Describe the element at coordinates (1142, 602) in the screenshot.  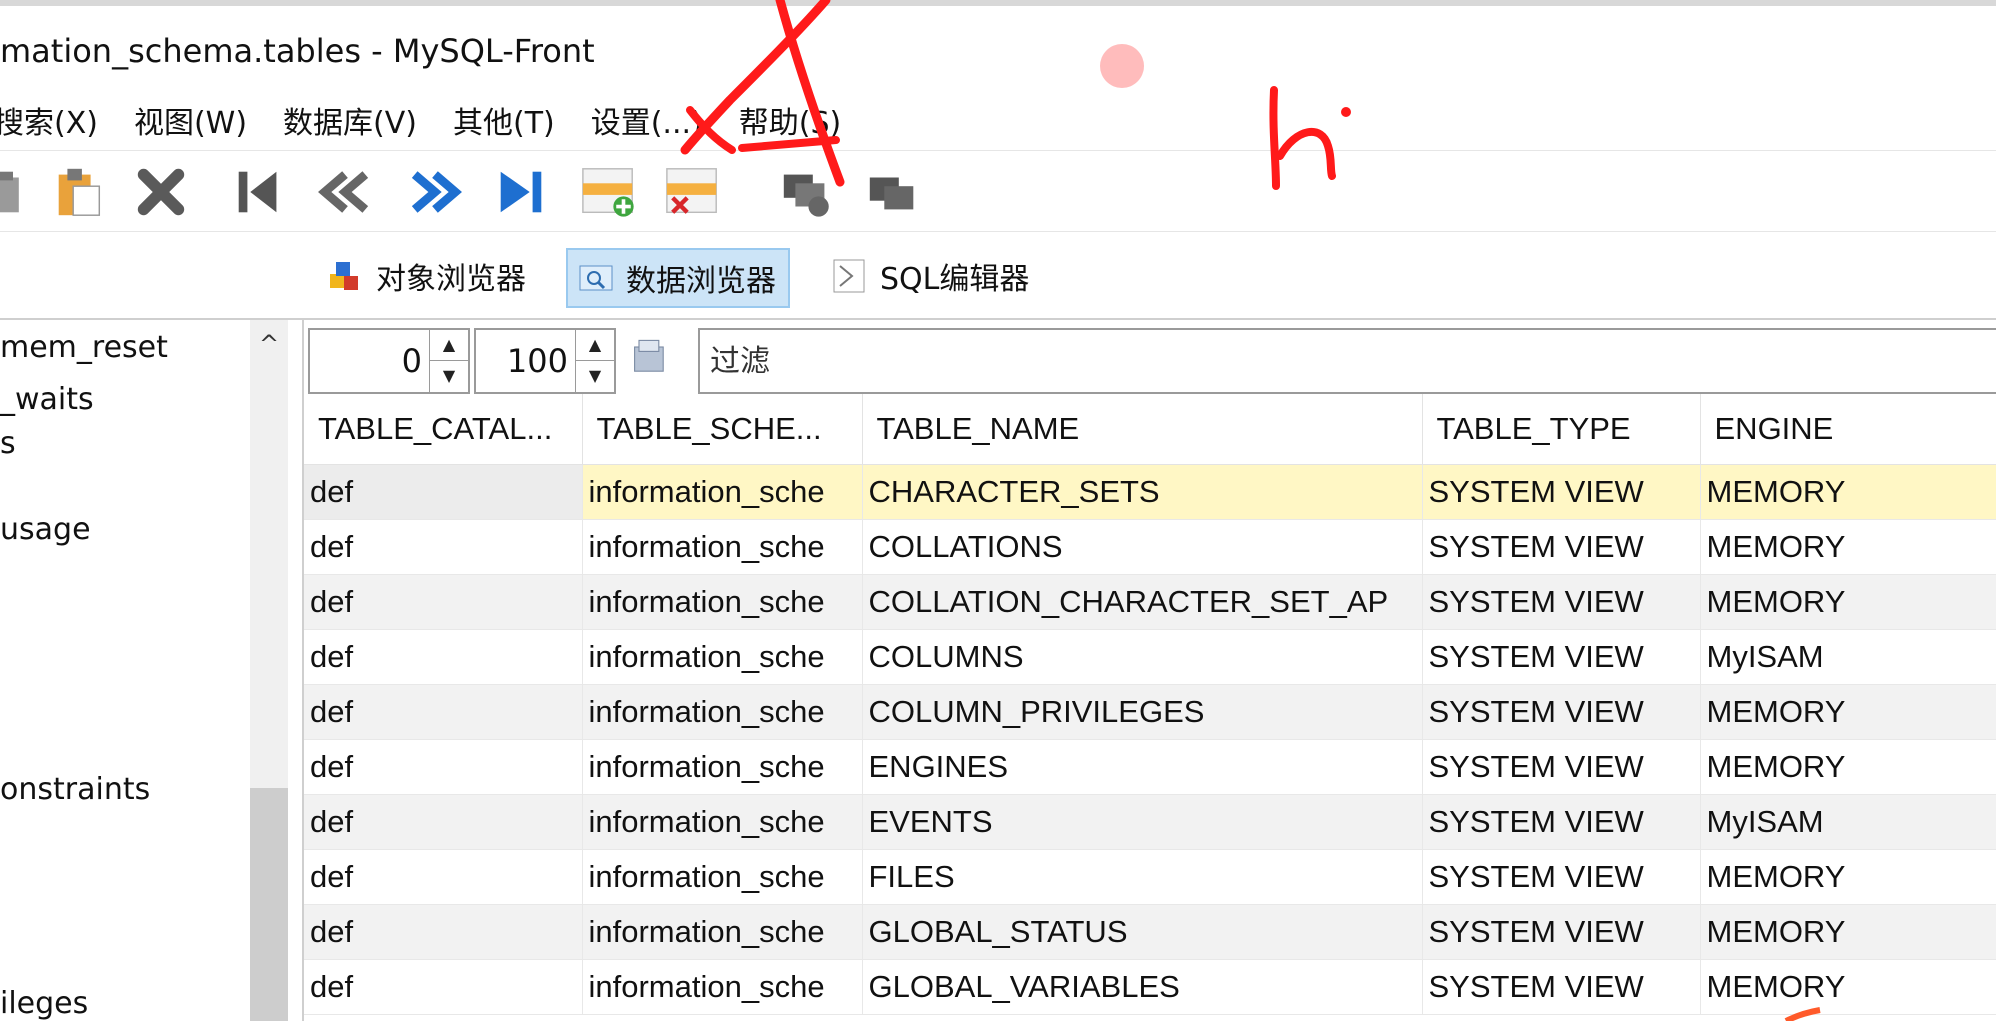
I see `table-cell: COLLATION_CHARACTER_SET_AP` at that location.